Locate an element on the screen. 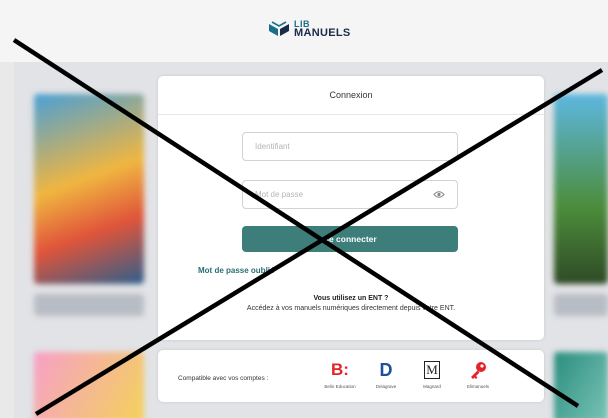 The width and height of the screenshot is (608, 418). top-header: LIB MANUELS is located at coordinates (304, 31).